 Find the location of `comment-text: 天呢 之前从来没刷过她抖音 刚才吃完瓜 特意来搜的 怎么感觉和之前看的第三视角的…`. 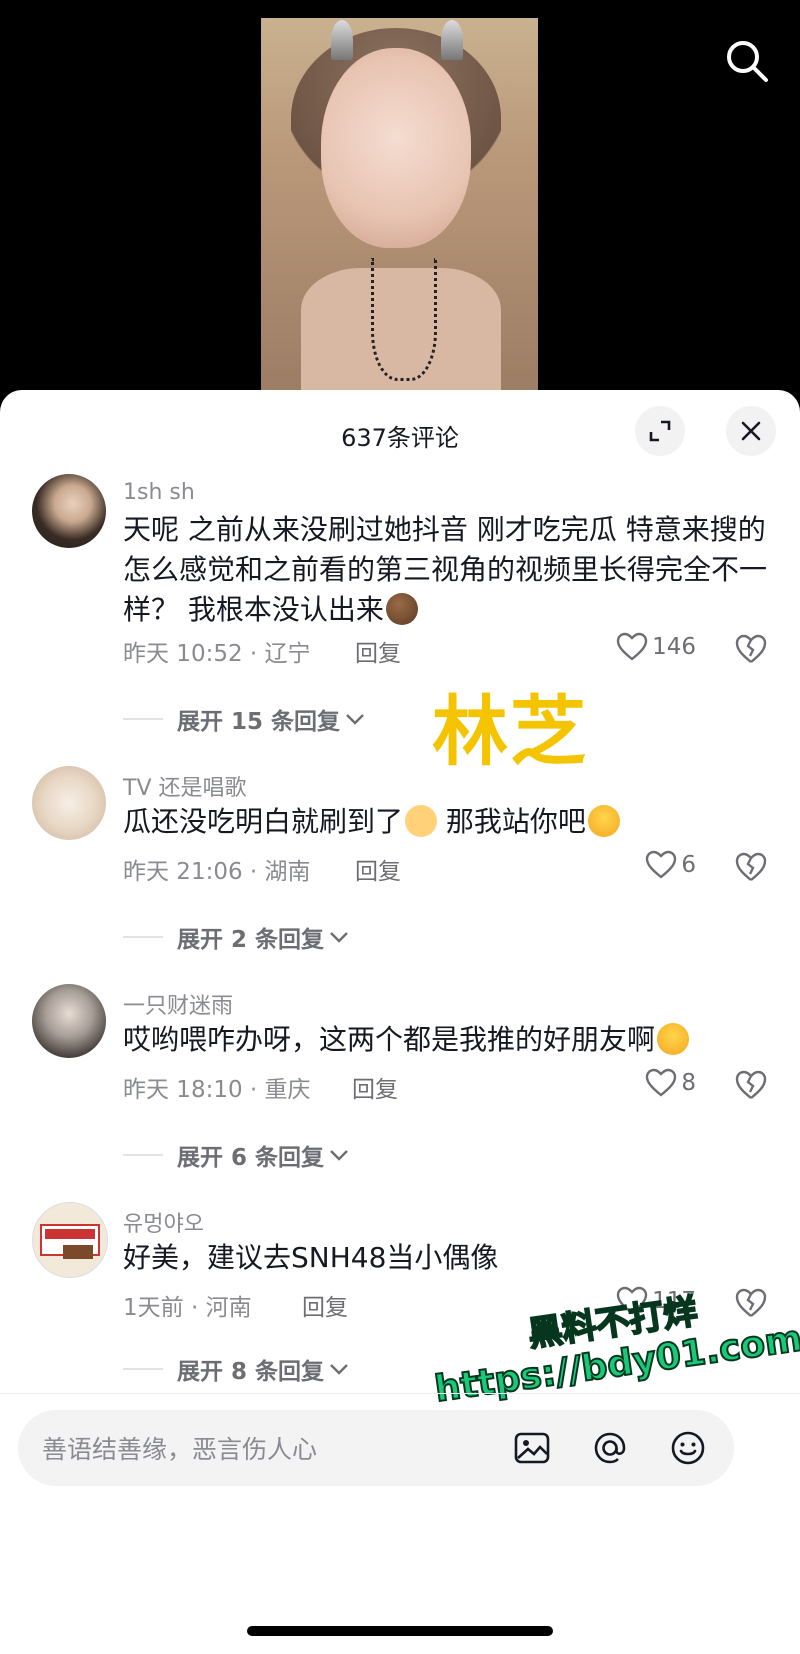

comment-text: 天呢 之前从来没刷过她抖音 刚才吃完瓜 特意来搜的 怎么感觉和之前看的第三视角的… is located at coordinates (448, 570).